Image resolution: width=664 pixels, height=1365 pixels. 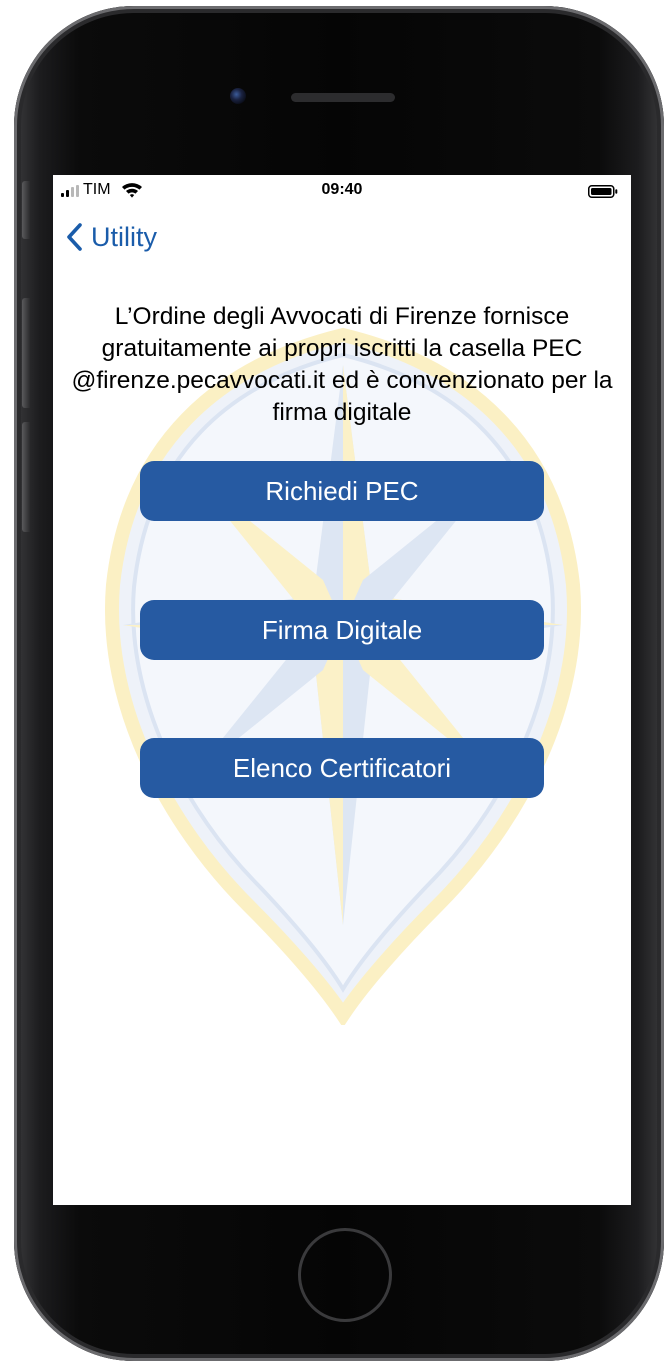 What do you see at coordinates (342, 491) in the screenshot?
I see `request-pec-button: Richiedi PEC` at bounding box center [342, 491].